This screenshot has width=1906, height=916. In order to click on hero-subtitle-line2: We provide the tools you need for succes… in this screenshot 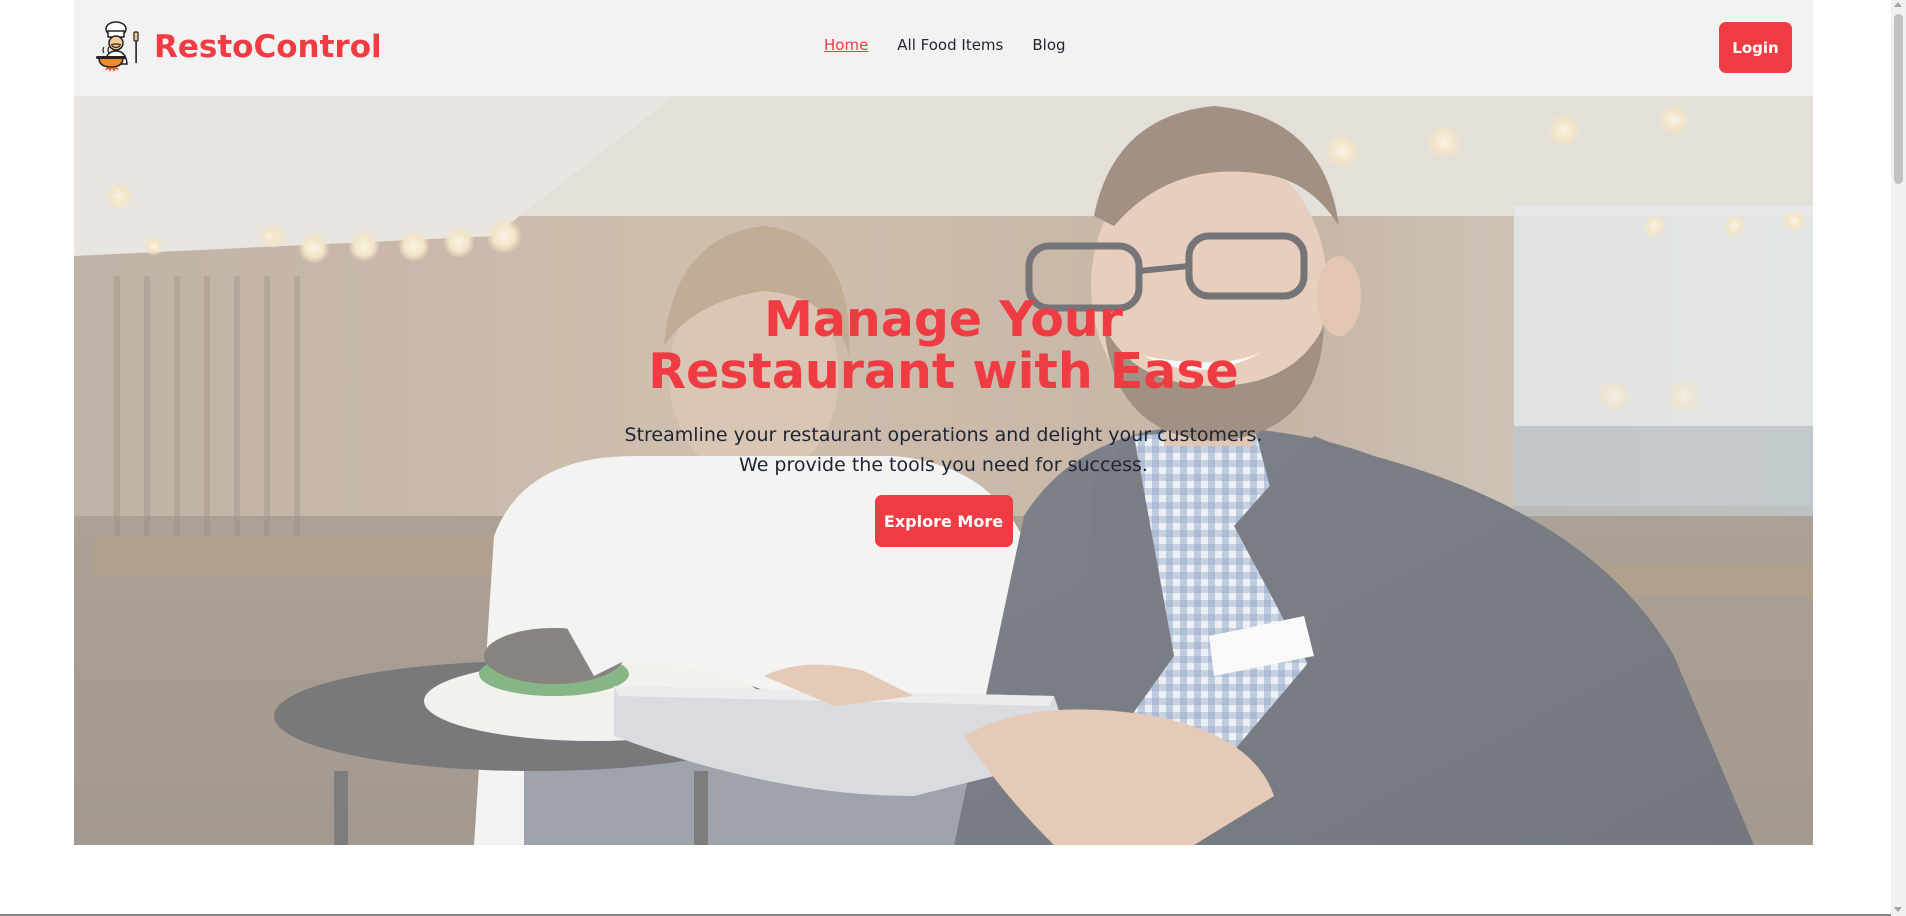, I will do `click(943, 465)`.